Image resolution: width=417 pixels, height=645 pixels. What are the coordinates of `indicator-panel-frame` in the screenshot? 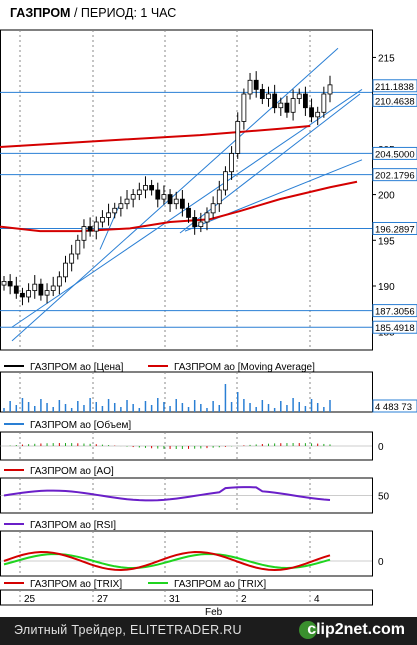 It's located at (186, 392).